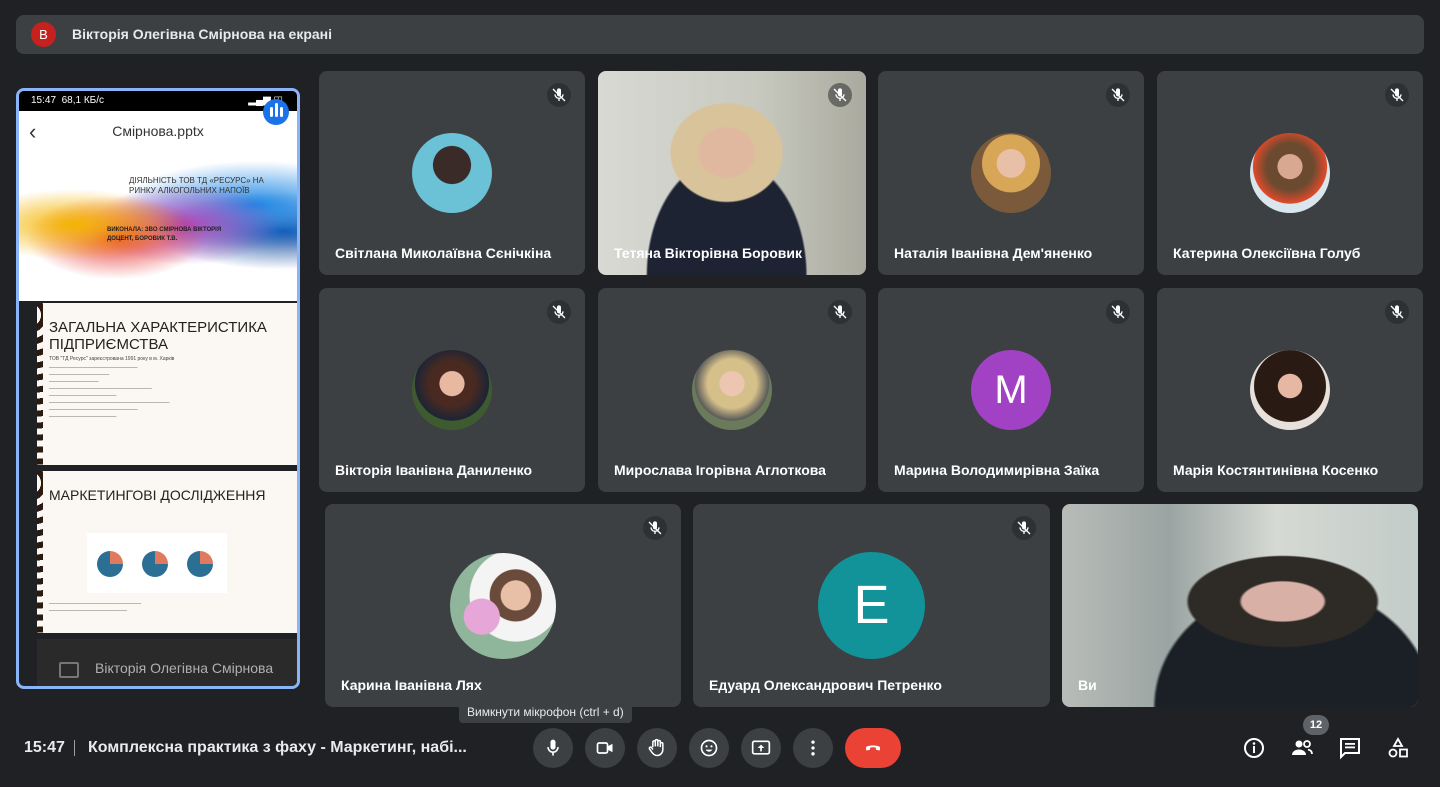 The height and width of the screenshot is (787, 1440). Describe the element at coordinates (825, 685) in the screenshot. I see `participant-name: Едуард Олександрович Петренко` at that location.